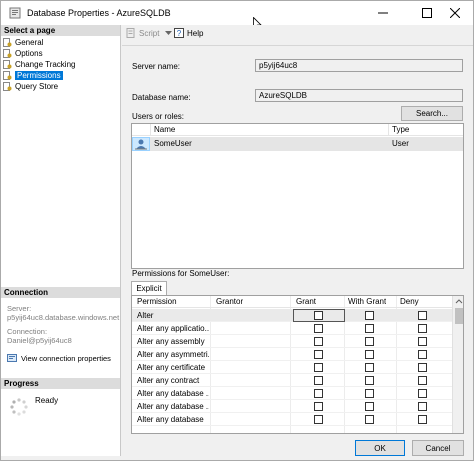 The width and height of the screenshot is (474, 461). I want to click on permission-cell: Alter any certificate, so click(171, 367).